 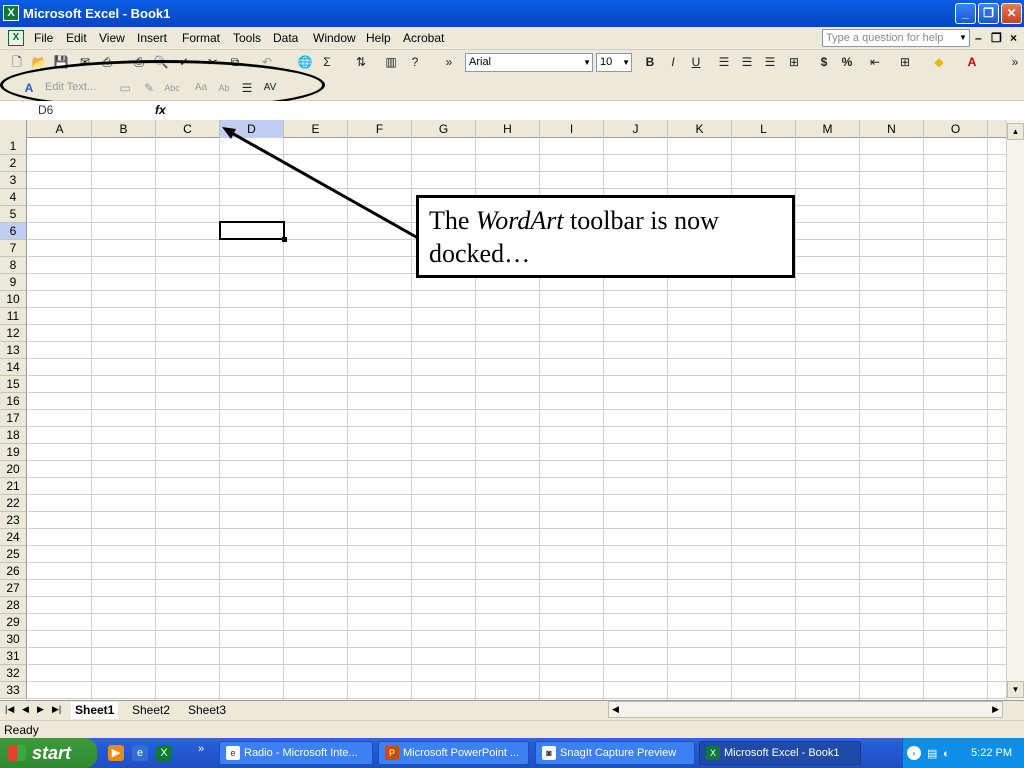 I want to click on menu-window: Window, so click(x=334, y=38).